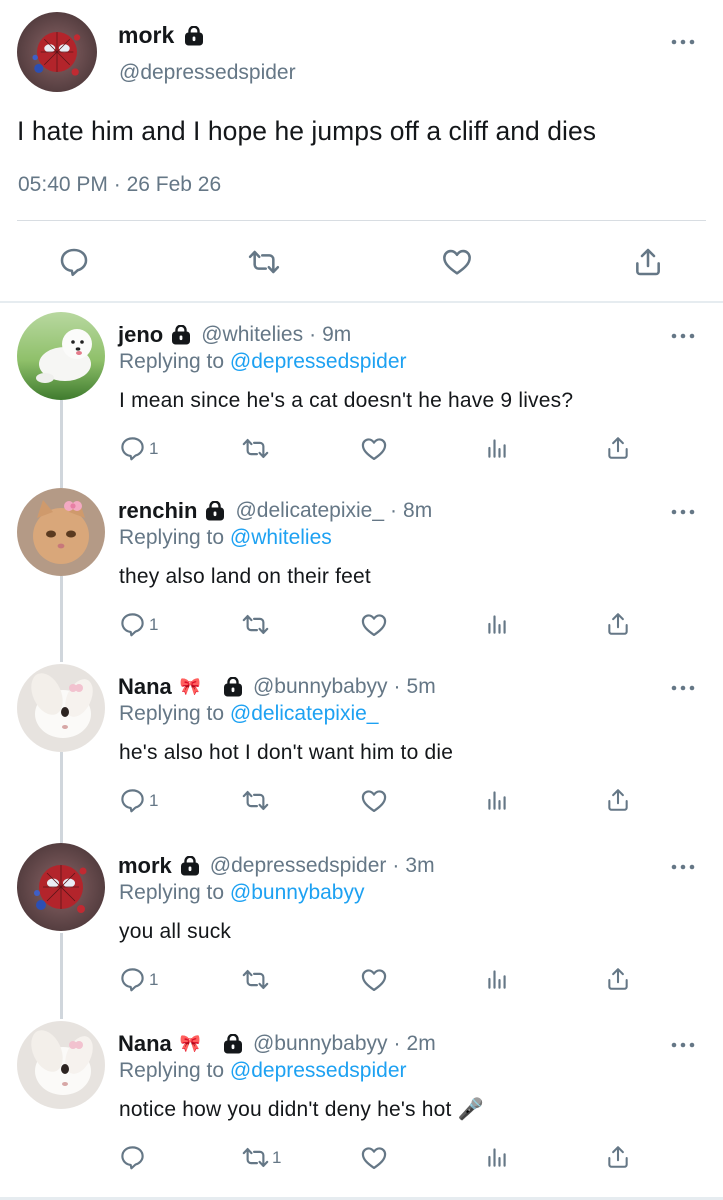 The image size is (723, 1200). I want to click on author-name: renchin, so click(157, 511).